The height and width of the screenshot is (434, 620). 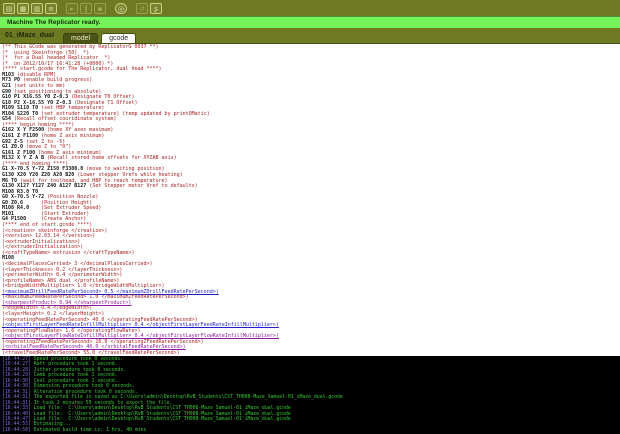 I want to click on save-file-icon: ▥, so click(x=37, y=8).